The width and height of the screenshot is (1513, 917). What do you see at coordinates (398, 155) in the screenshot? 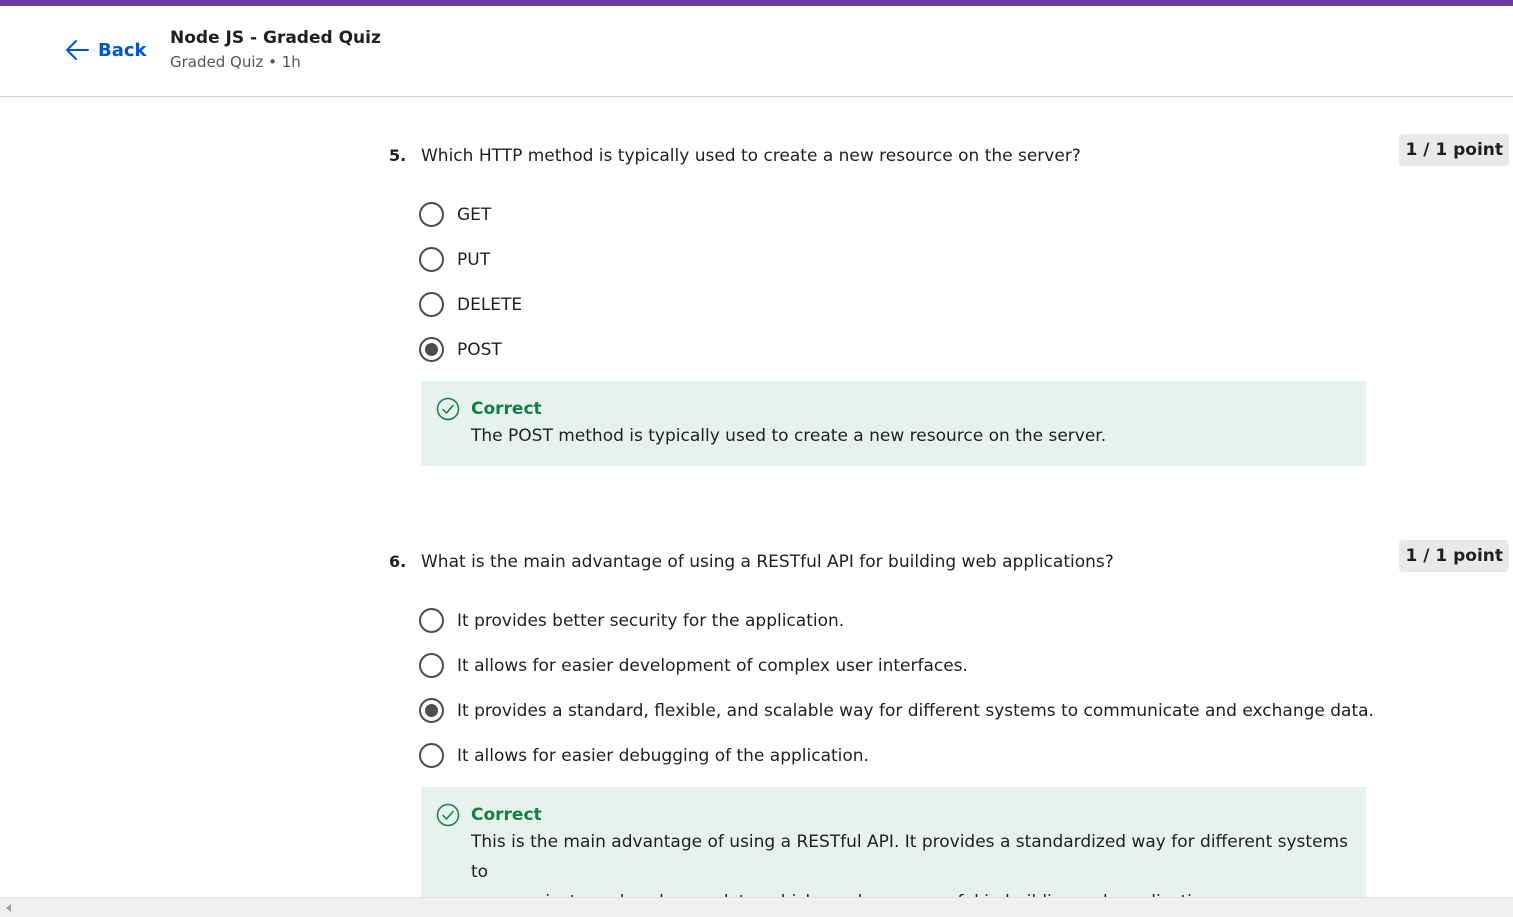
I see `question-number: 5.` at bounding box center [398, 155].